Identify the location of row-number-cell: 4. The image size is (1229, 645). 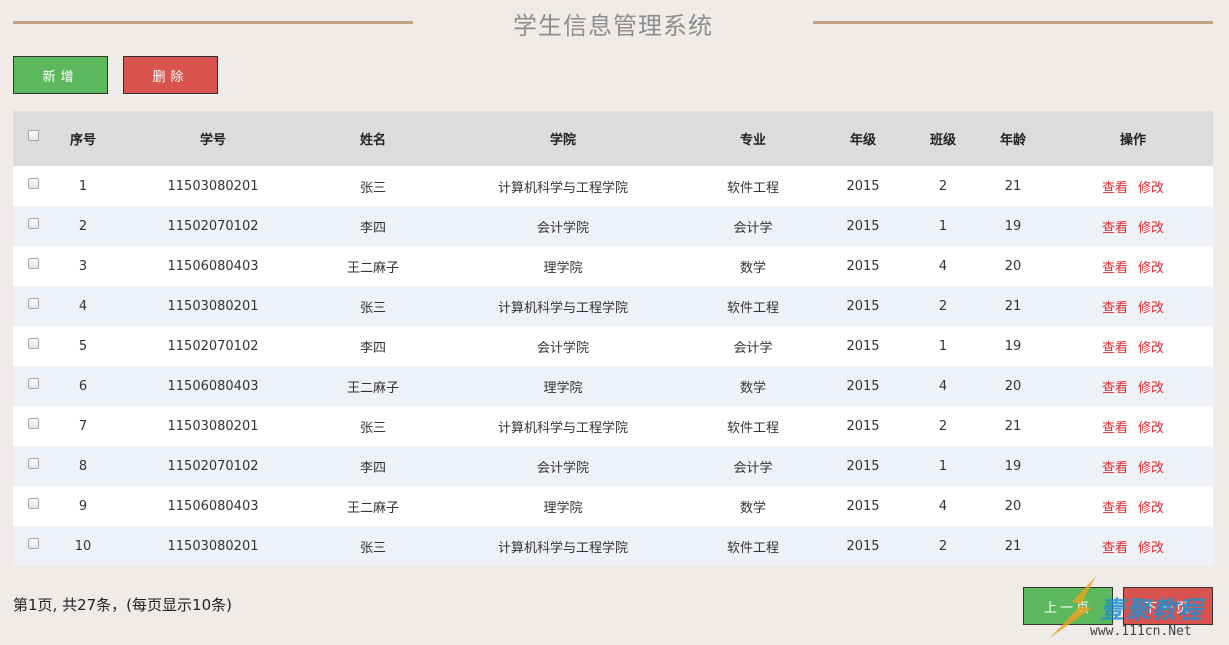
(83, 306).